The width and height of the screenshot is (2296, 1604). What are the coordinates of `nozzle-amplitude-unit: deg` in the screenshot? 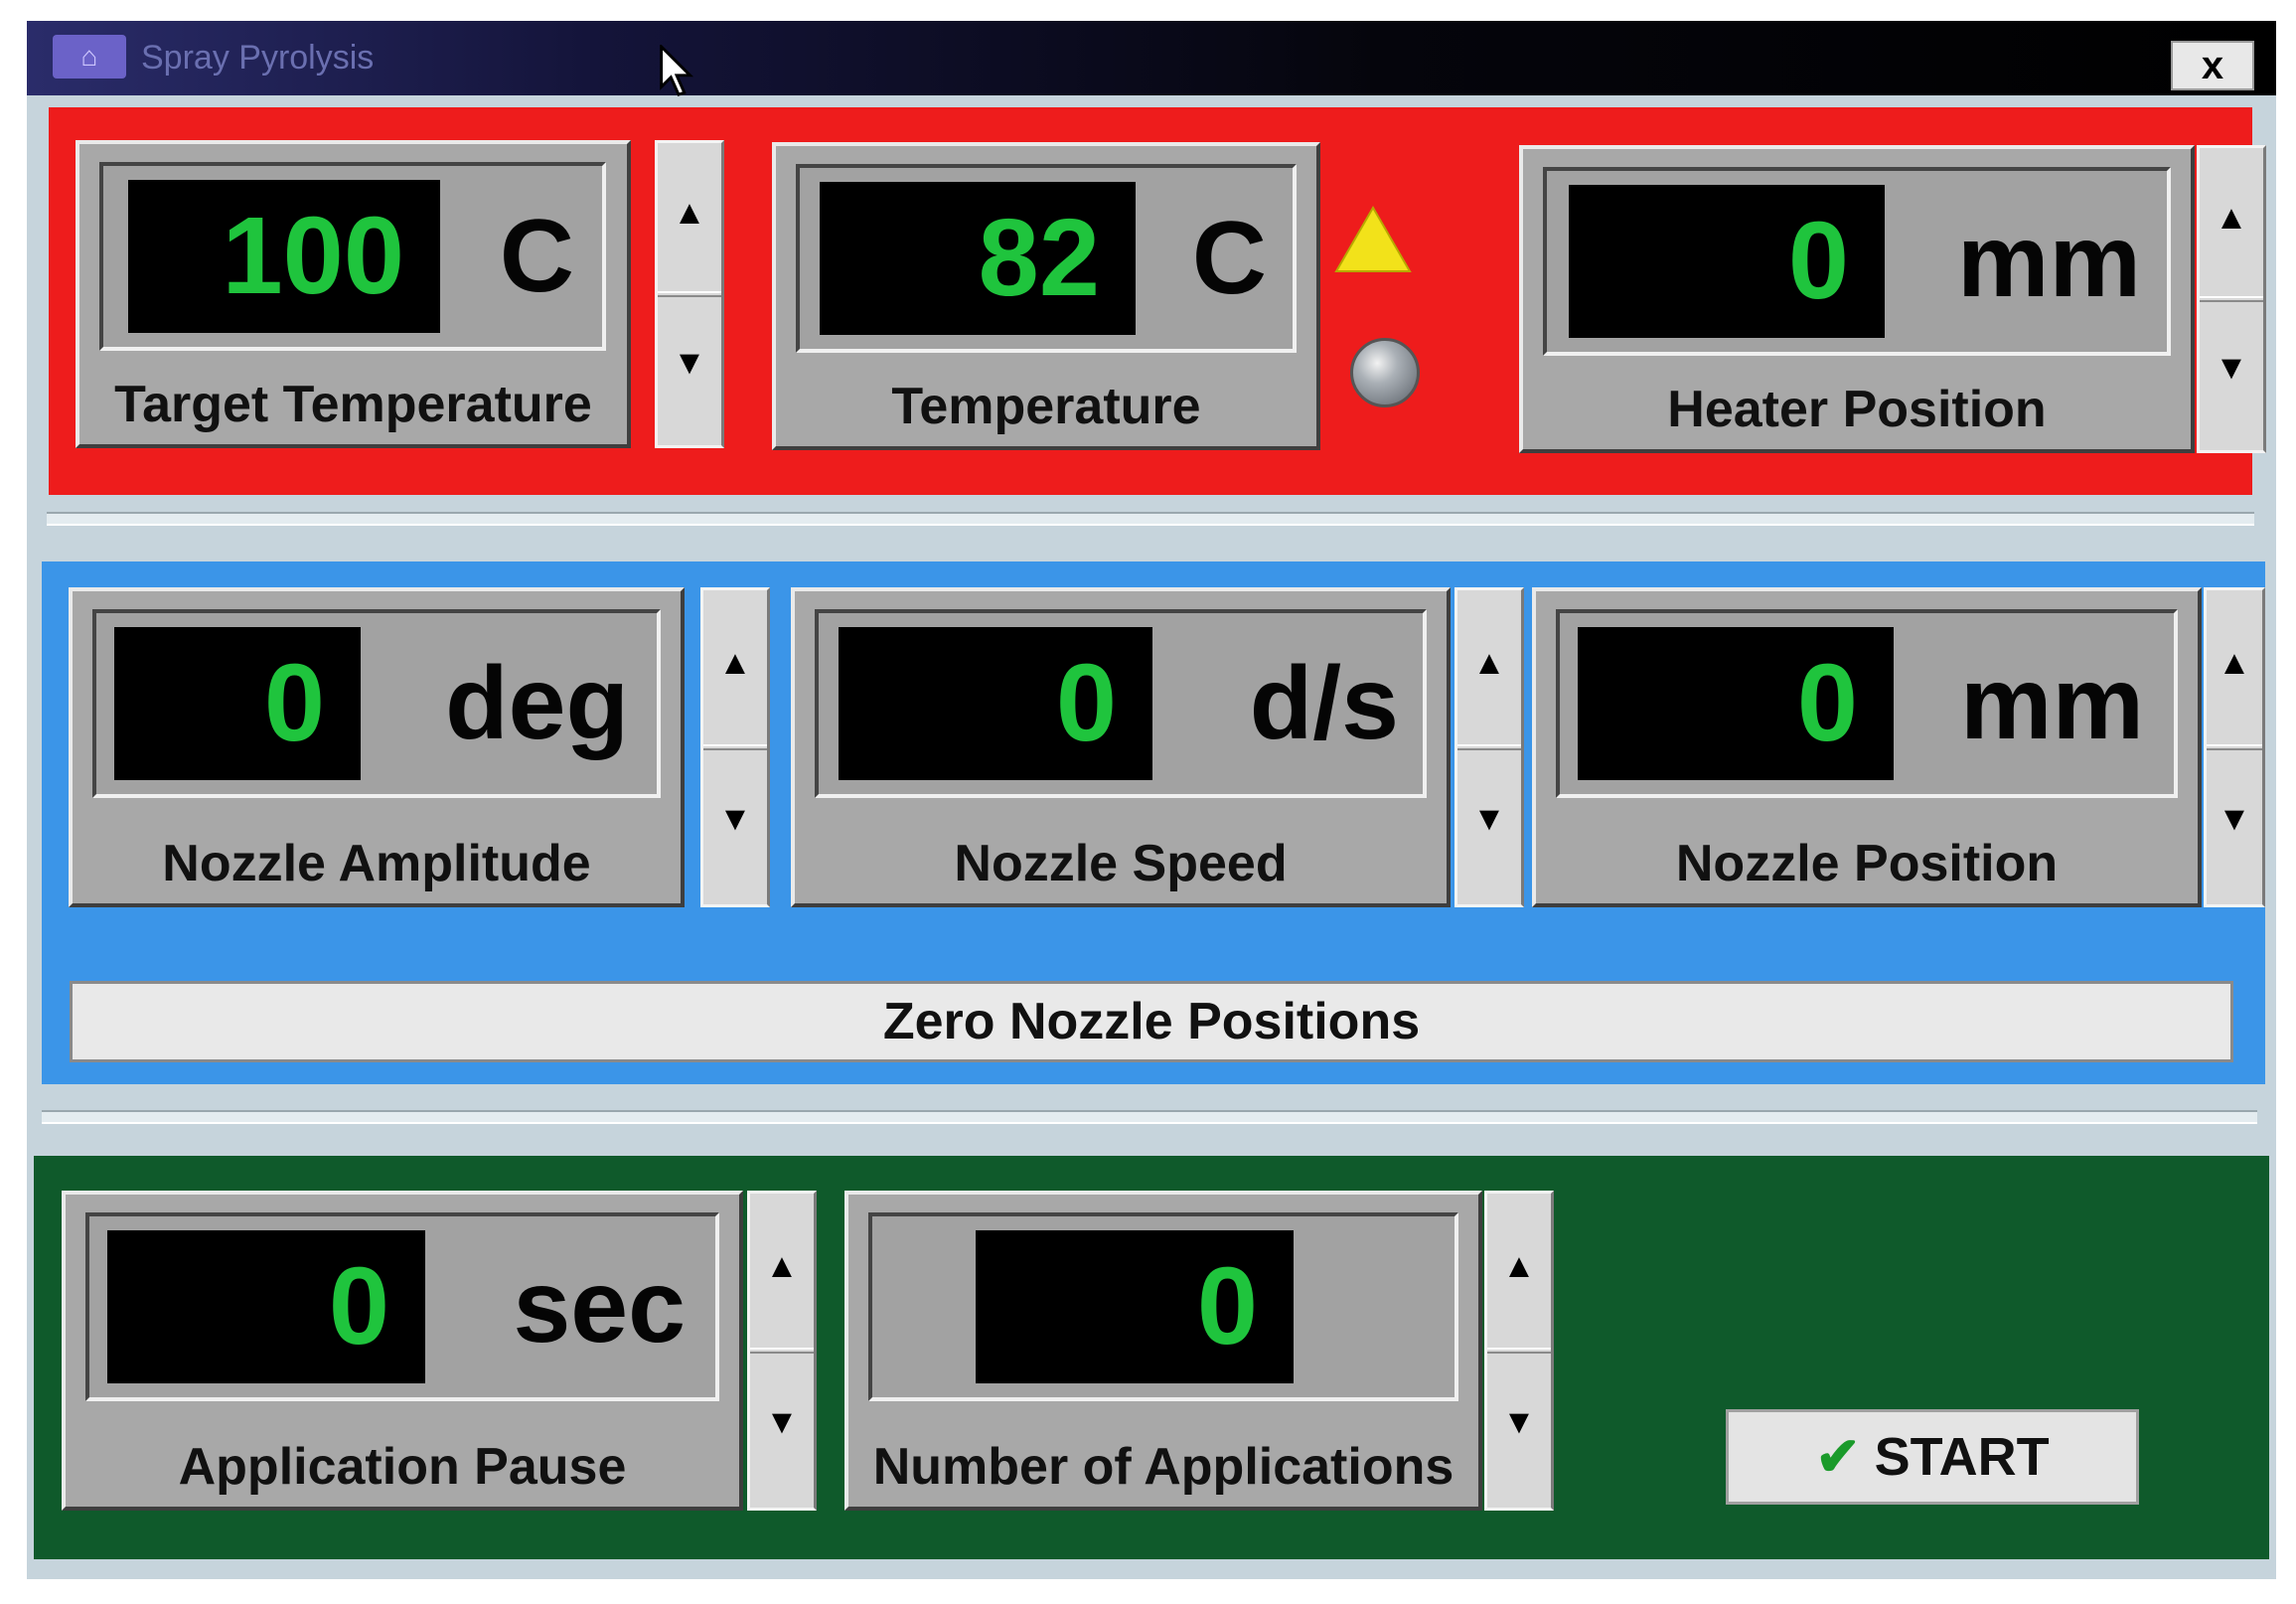 It's located at (537, 703).